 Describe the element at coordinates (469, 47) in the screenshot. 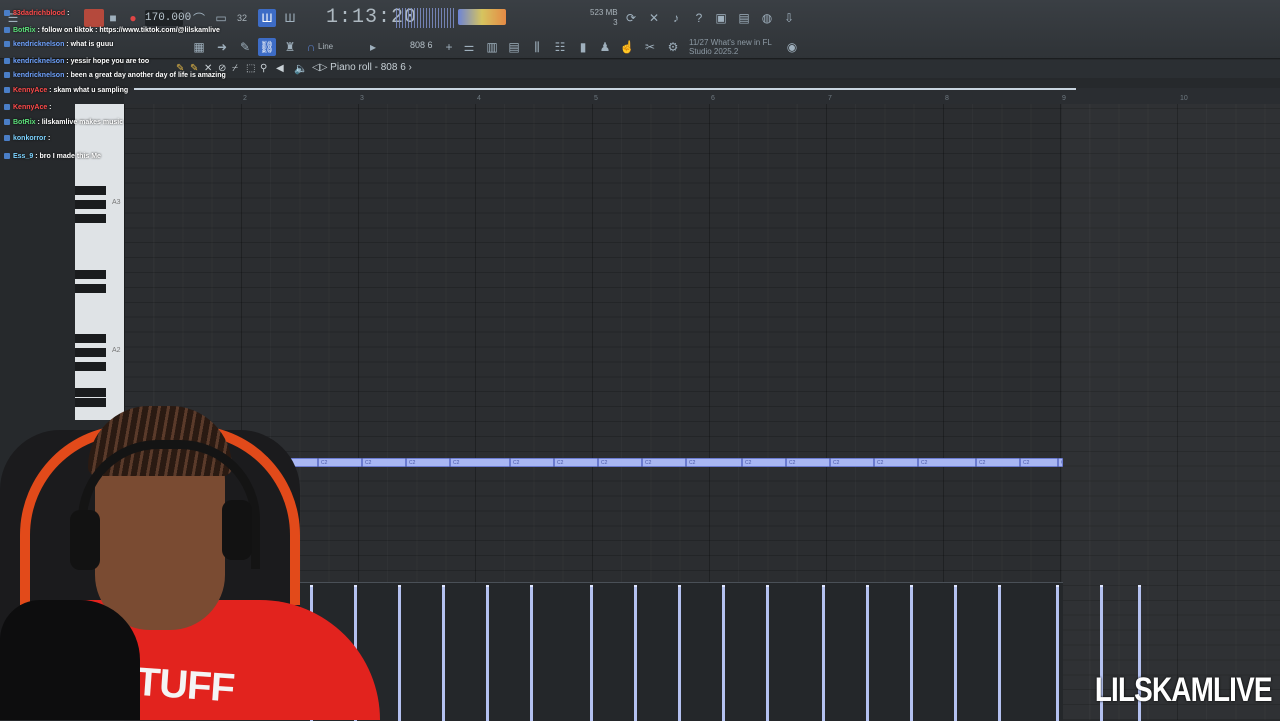

I see `playlist-icon: ⚌` at that location.